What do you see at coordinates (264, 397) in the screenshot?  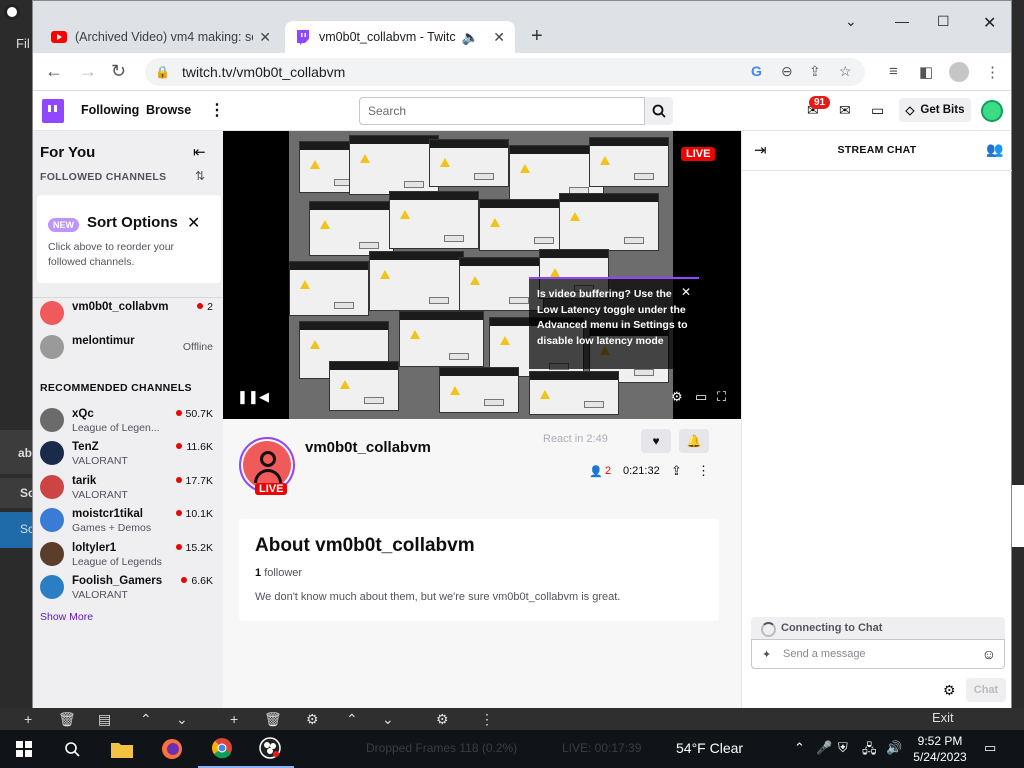 I see `volume-icon: ◀` at bounding box center [264, 397].